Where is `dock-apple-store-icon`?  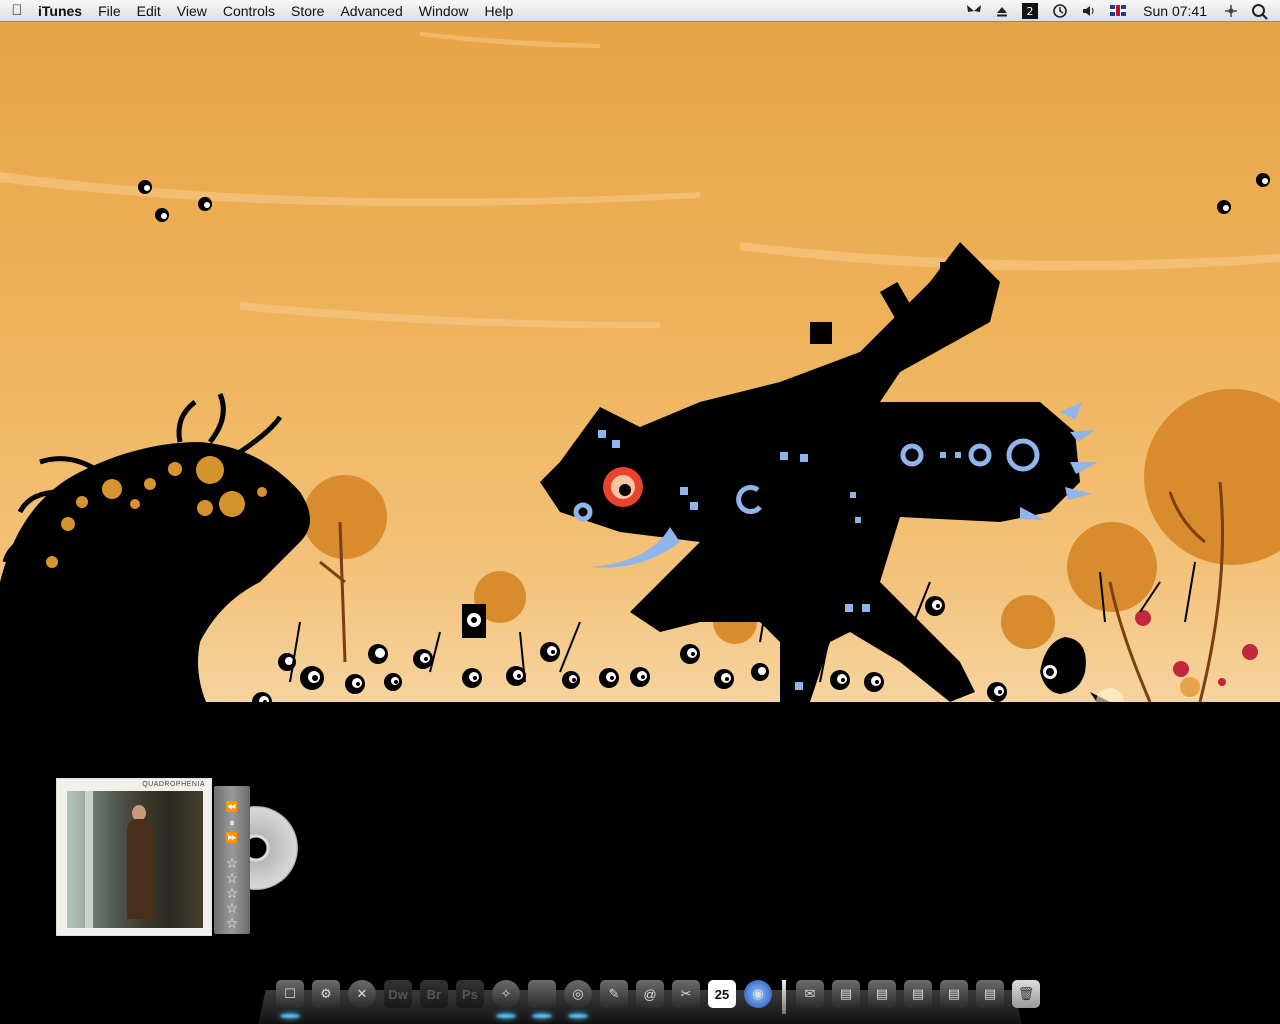
dock-apple-store-icon is located at coordinates (542, 994).